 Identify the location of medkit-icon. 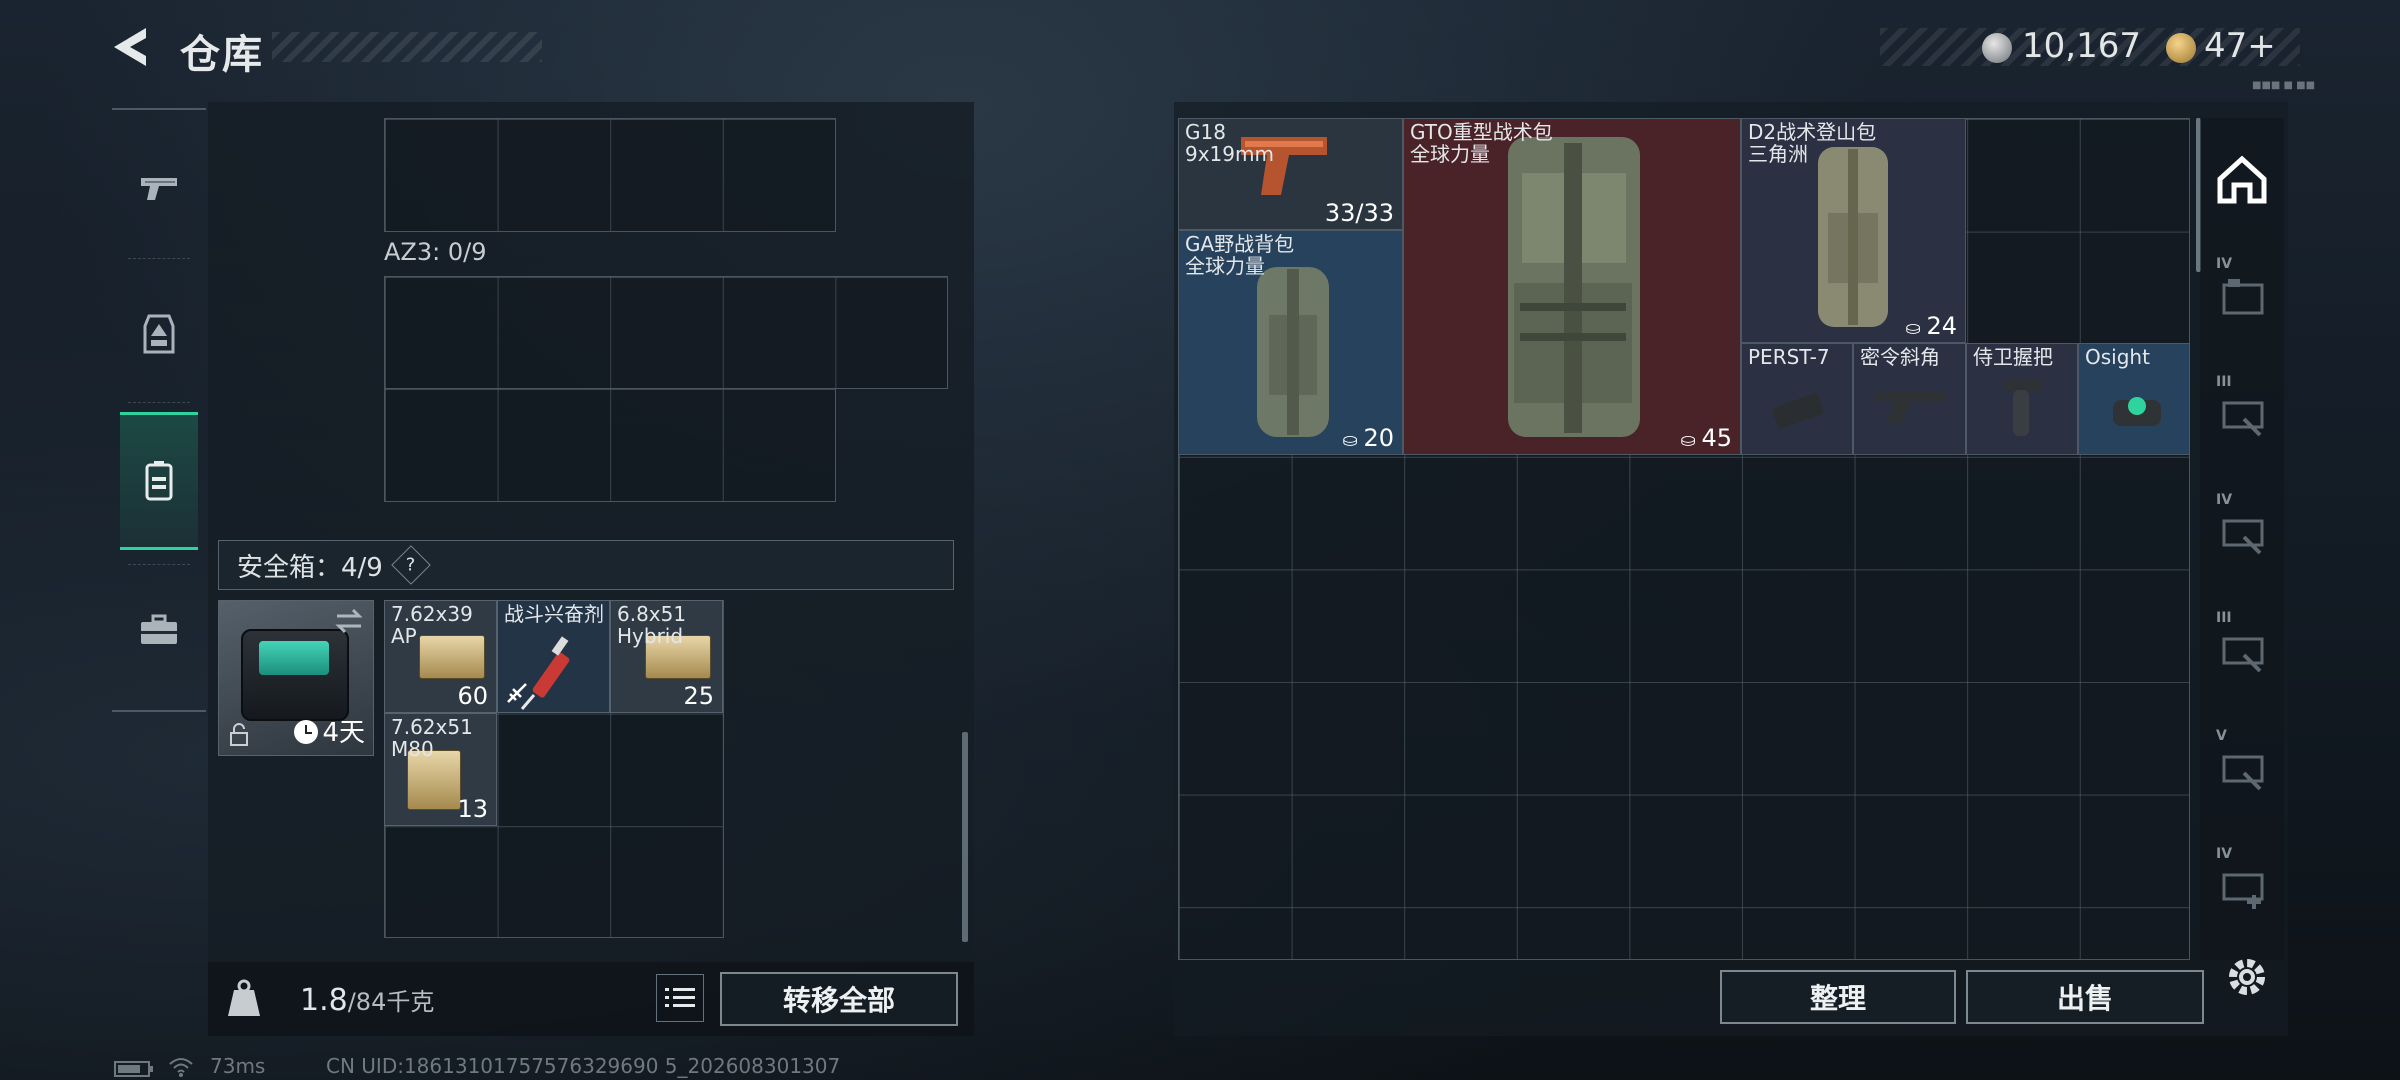
(2243, 891).